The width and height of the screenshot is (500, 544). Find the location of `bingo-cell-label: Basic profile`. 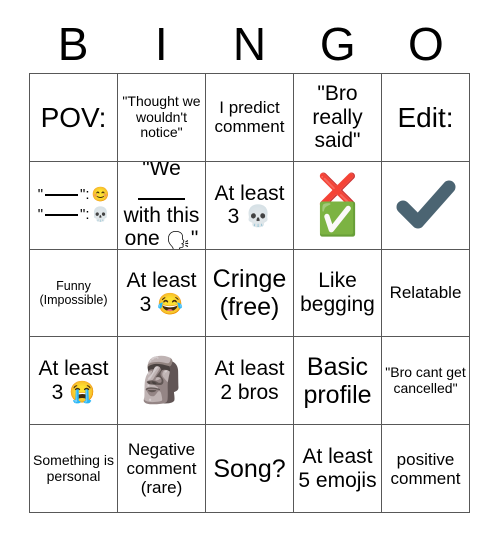

bingo-cell-label: Basic profile is located at coordinates (337, 380).